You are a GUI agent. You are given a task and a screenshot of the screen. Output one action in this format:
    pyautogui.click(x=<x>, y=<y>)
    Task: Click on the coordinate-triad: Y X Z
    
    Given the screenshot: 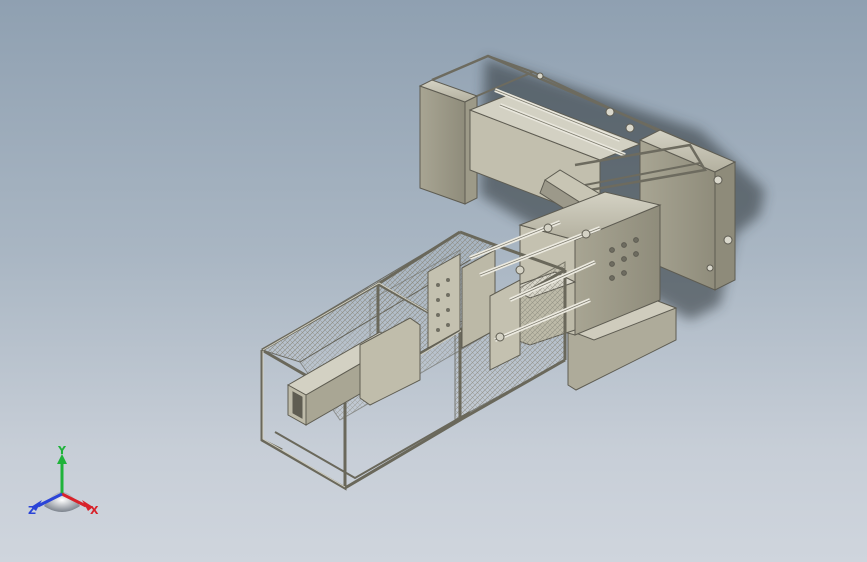 What is the action you would take?
    pyautogui.click(x=63, y=482)
    